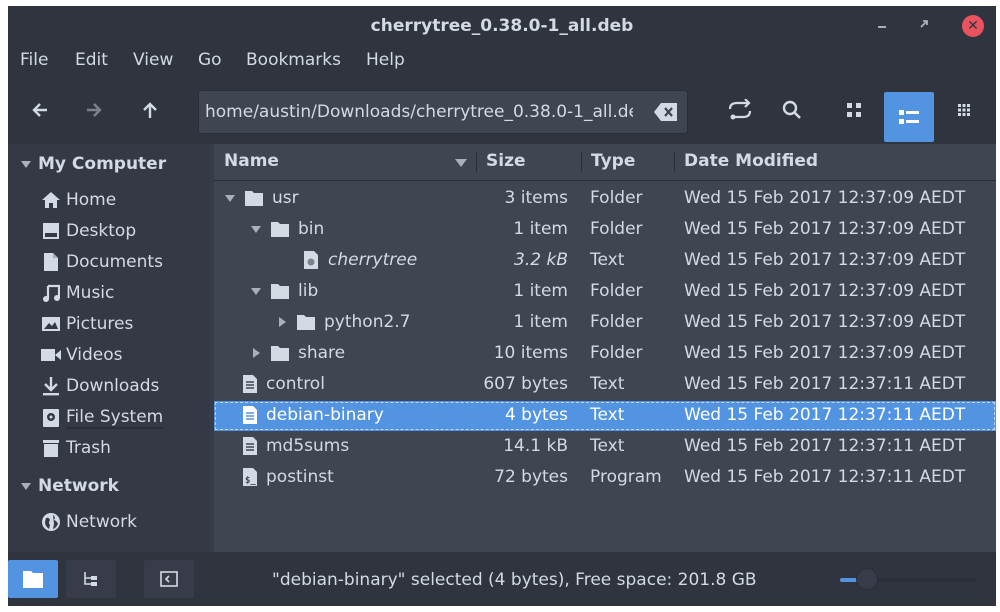  Describe the element at coordinates (81, 355) in the screenshot. I see `sidebar-item-videos: Videos` at that location.